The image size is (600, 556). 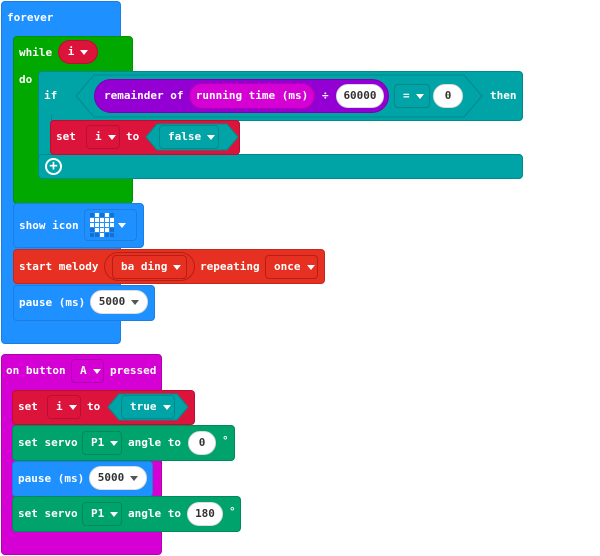 I want to click on icon-picker-dropdown, so click(x=110, y=225).